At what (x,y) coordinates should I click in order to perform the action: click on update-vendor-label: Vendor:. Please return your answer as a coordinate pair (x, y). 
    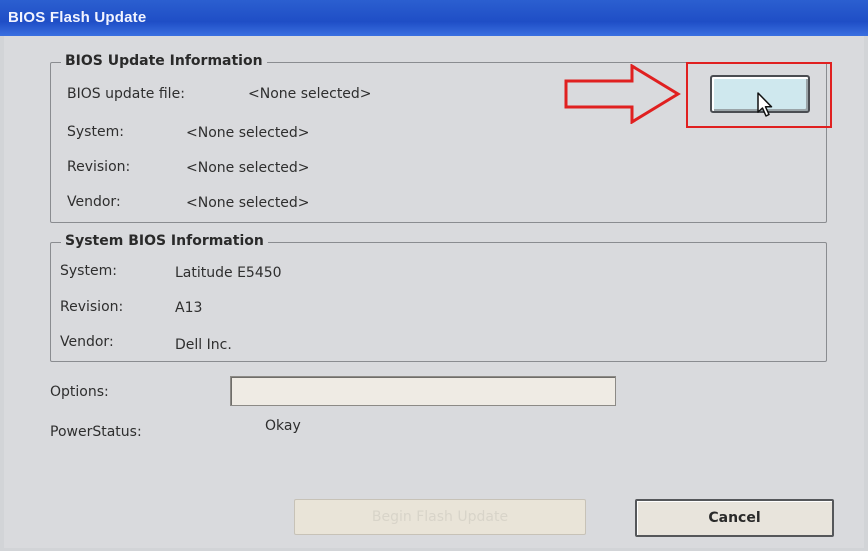
    Looking at the image, I should click on (94, 202).